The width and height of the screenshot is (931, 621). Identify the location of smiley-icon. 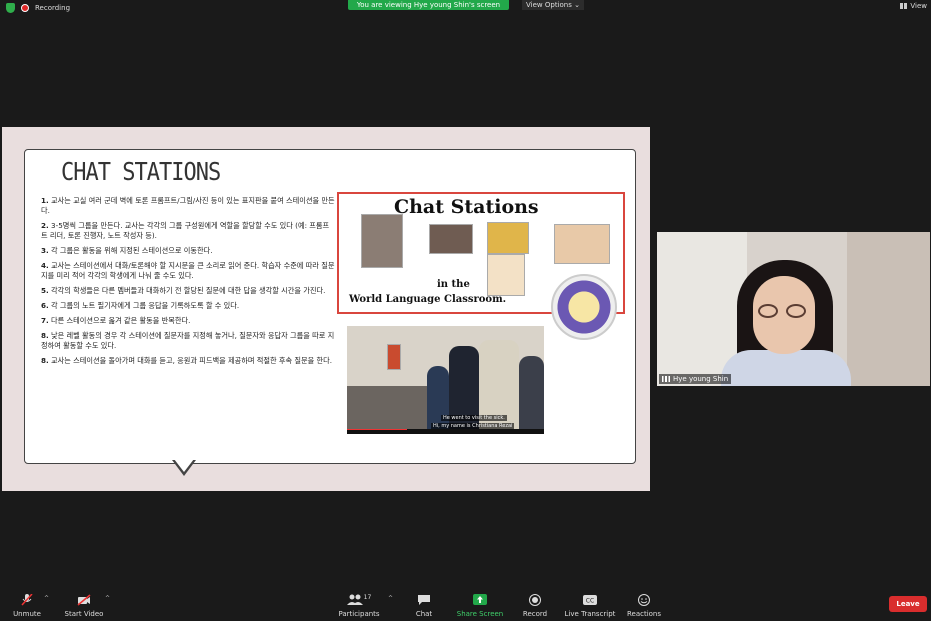
(644, 600).